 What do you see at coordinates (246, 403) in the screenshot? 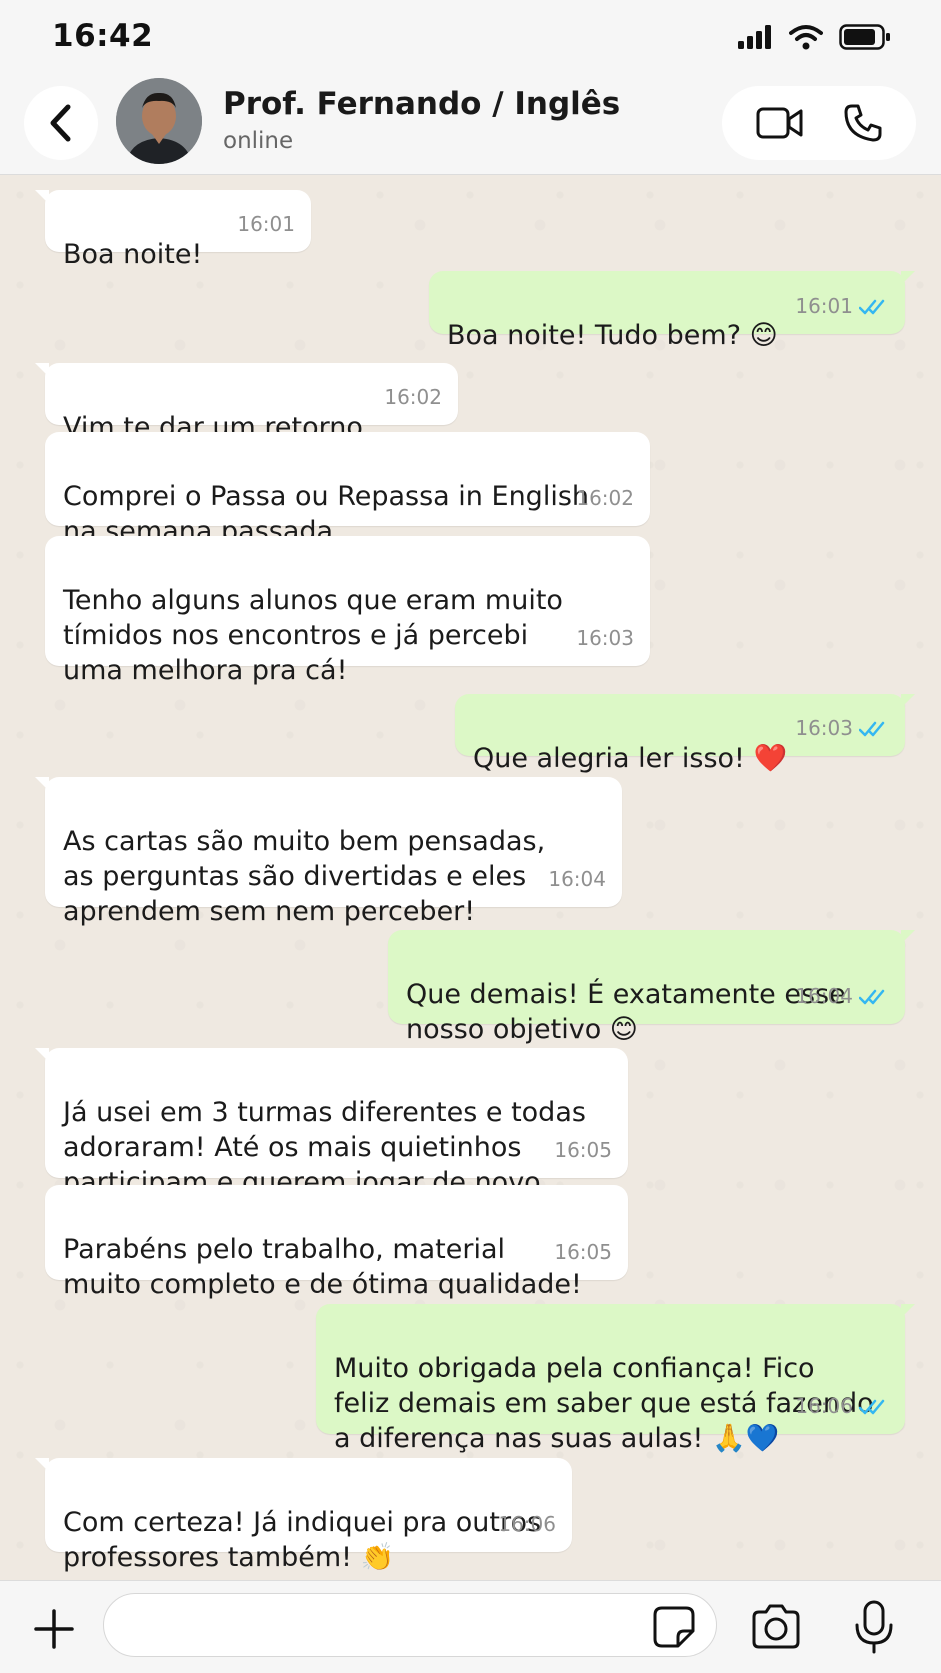
I see `message-bubble: Vim te dar um retorno 16:02` at bounding box center [246, 403].